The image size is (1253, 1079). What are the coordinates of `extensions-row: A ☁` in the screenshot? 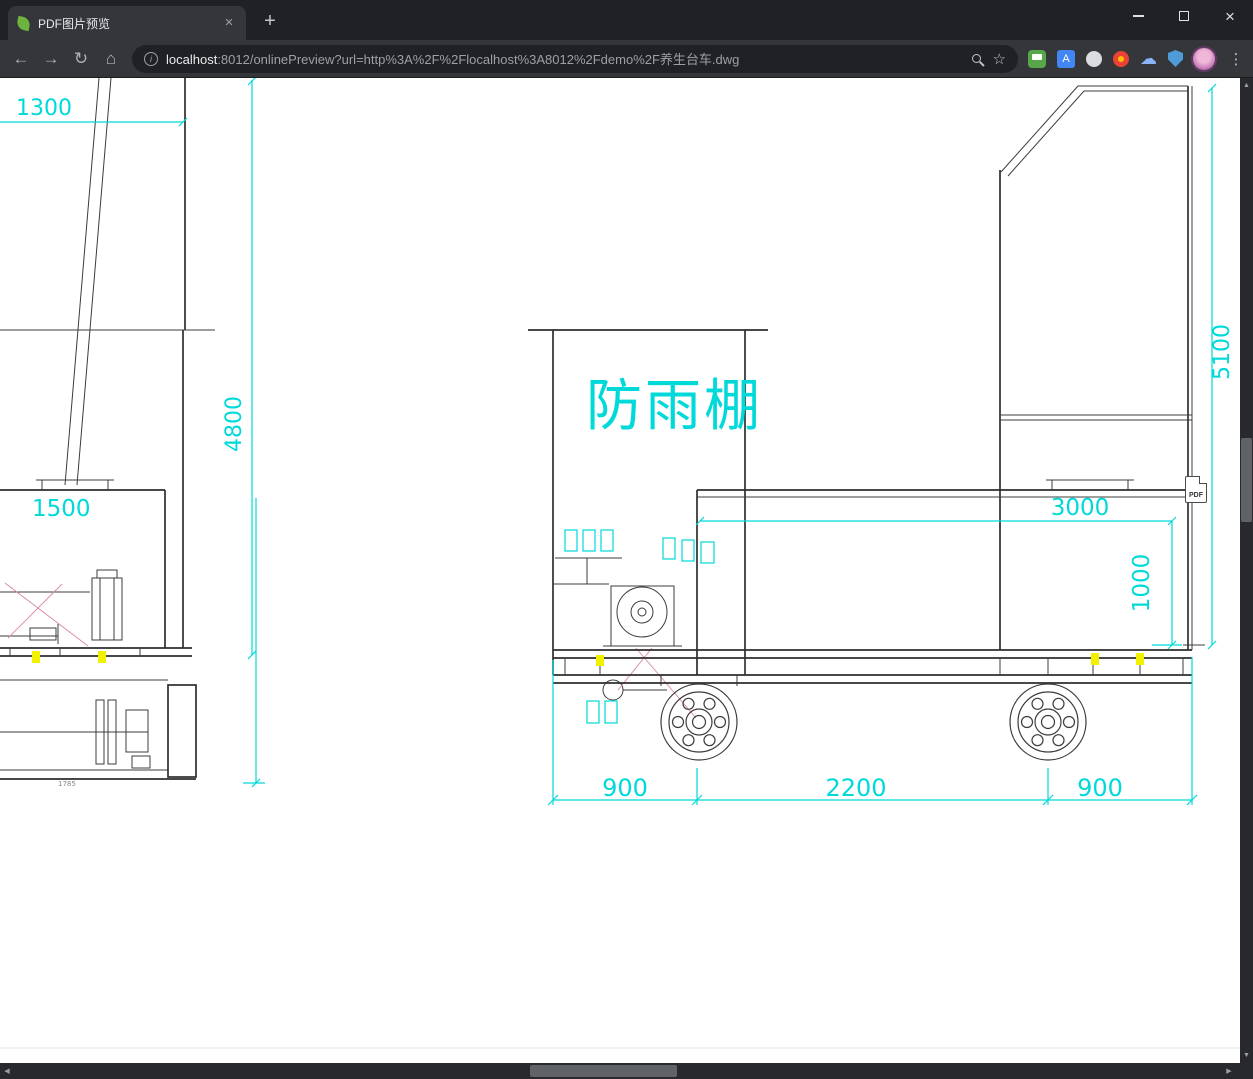 It's located at (1105, 58).